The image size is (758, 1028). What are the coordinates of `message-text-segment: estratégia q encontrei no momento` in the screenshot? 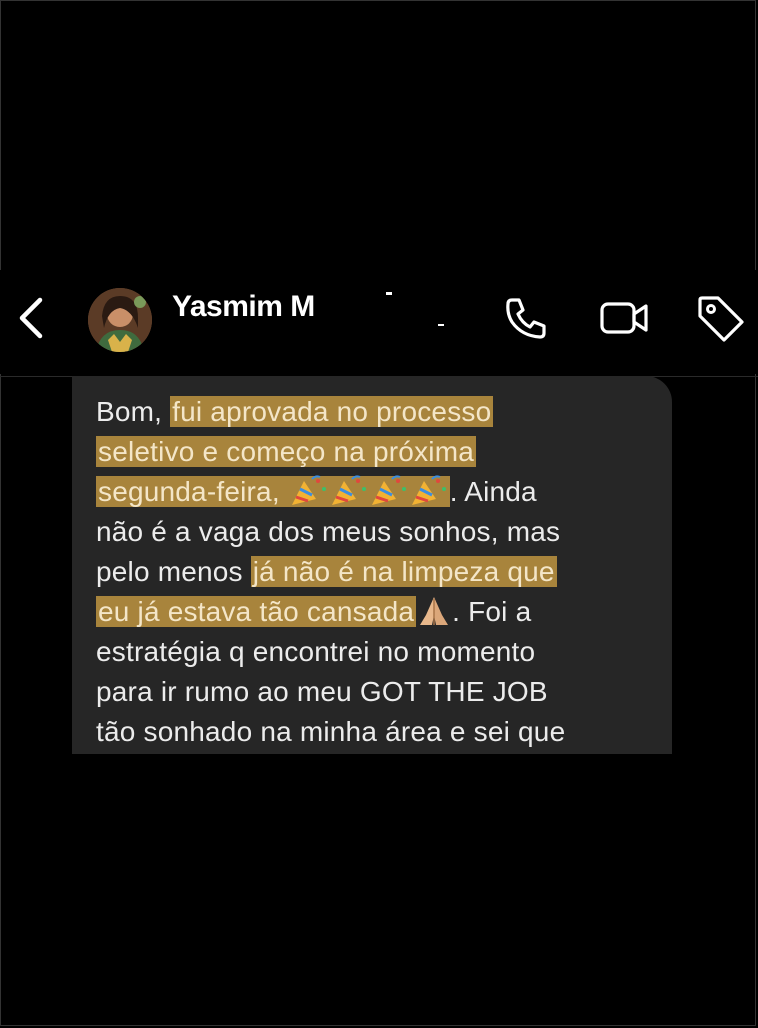 It's located at (316, 651).